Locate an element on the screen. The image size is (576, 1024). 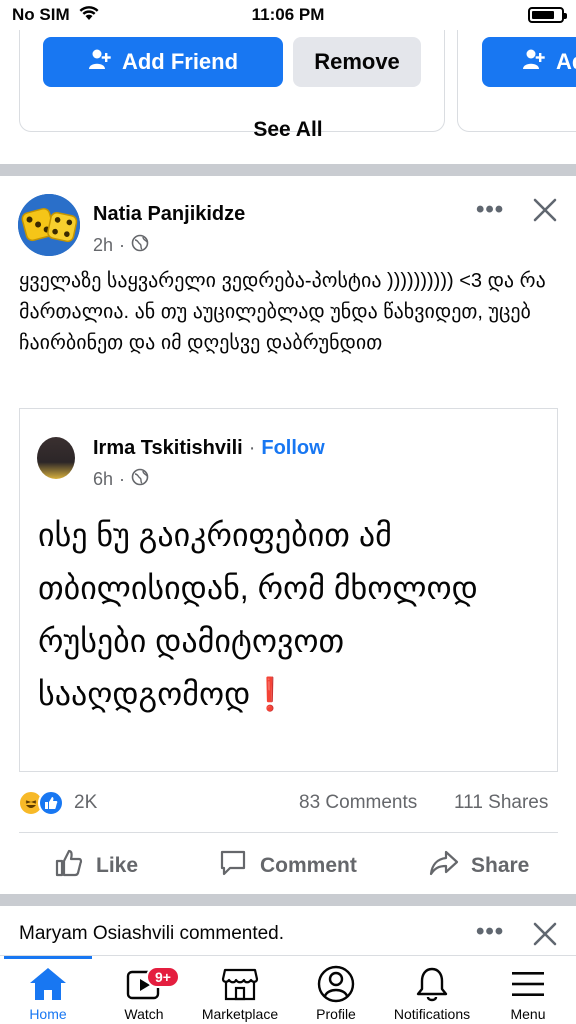
comment-button: Comment is located at coordinates (287, 866).